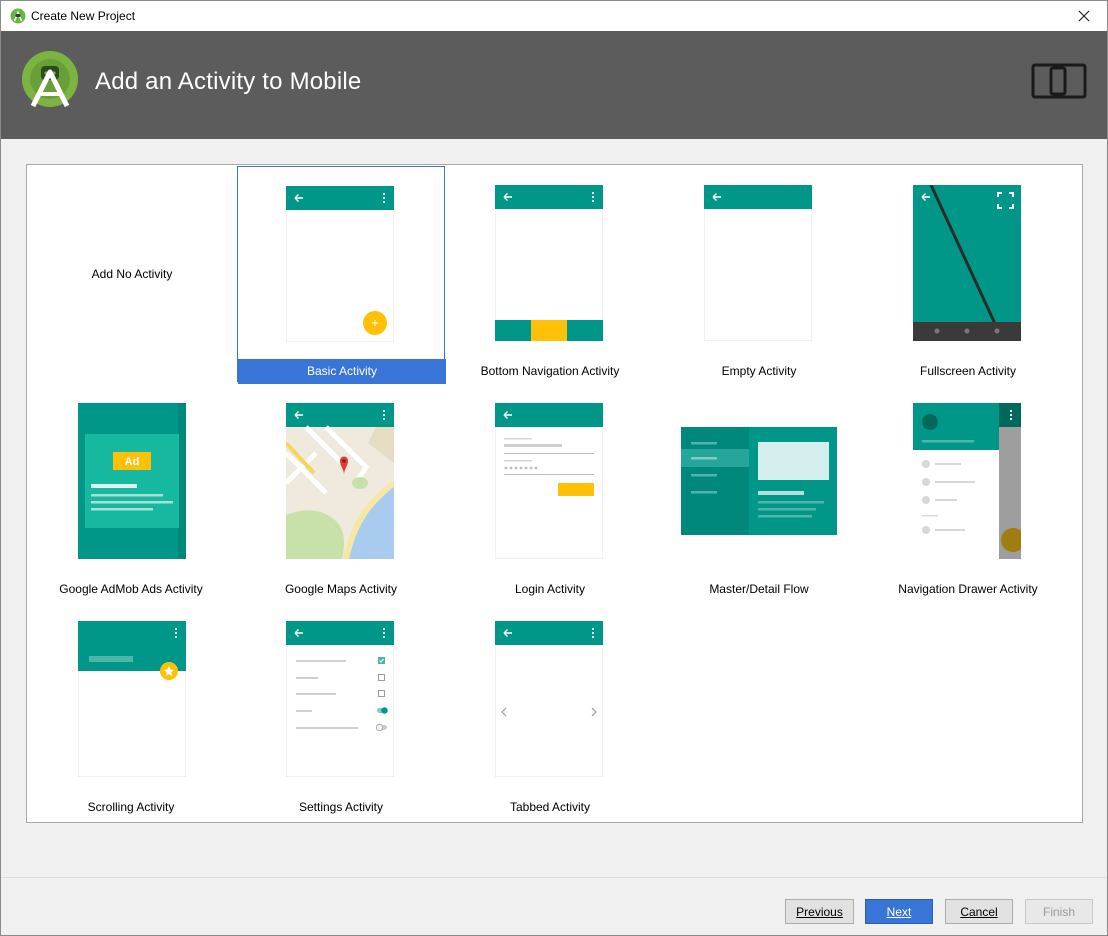 The width and height of the screenshot is (1108, 936). Describe the element at coordinates (131, 589) in the screenshot. I see `activity-label: Google AdMob Ads Activity` at that location.